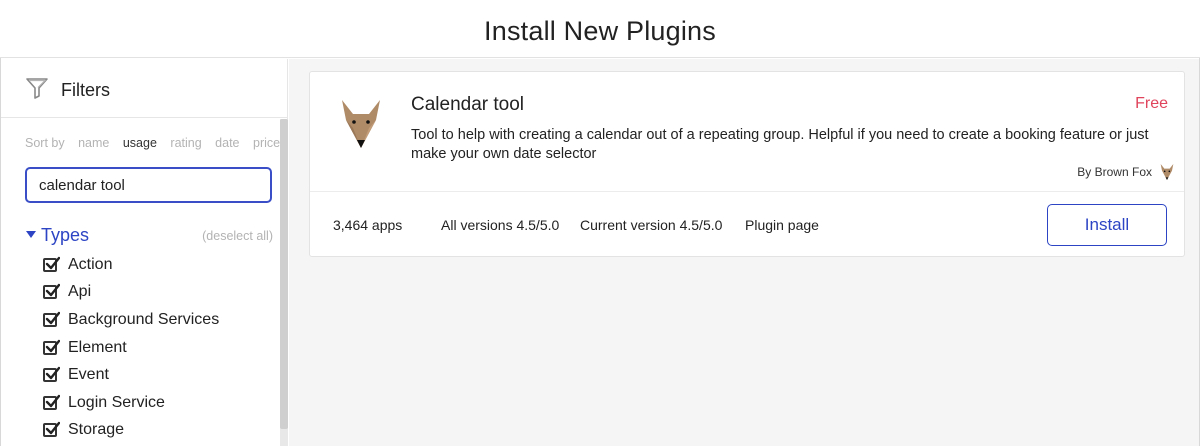  I want to click on types-section-header: Types (deselect all), so click(149, 236).